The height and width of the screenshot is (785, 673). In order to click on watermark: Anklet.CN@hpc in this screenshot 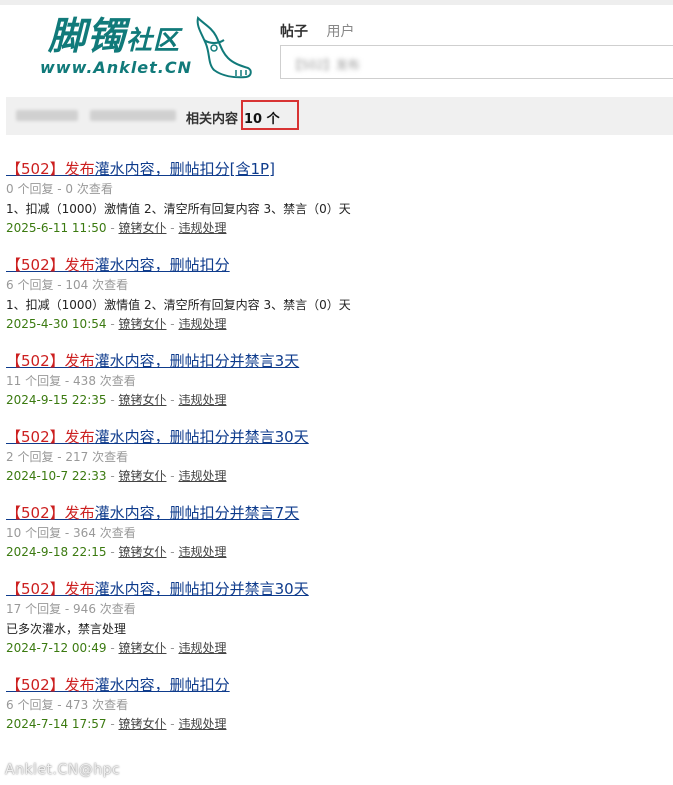, I will do `click(63, 770)`.